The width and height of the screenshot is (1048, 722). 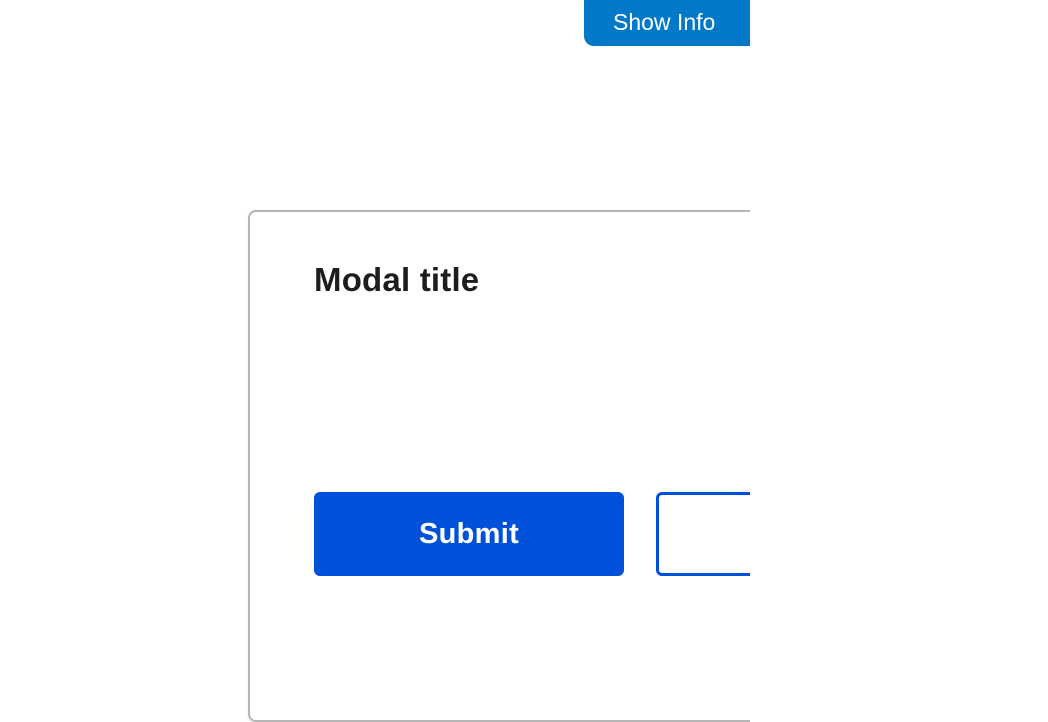 What do you see at coordinates (397, 279) in the screenshot?
I see `modal-title: Modal title` at bounding box center [397, 279].